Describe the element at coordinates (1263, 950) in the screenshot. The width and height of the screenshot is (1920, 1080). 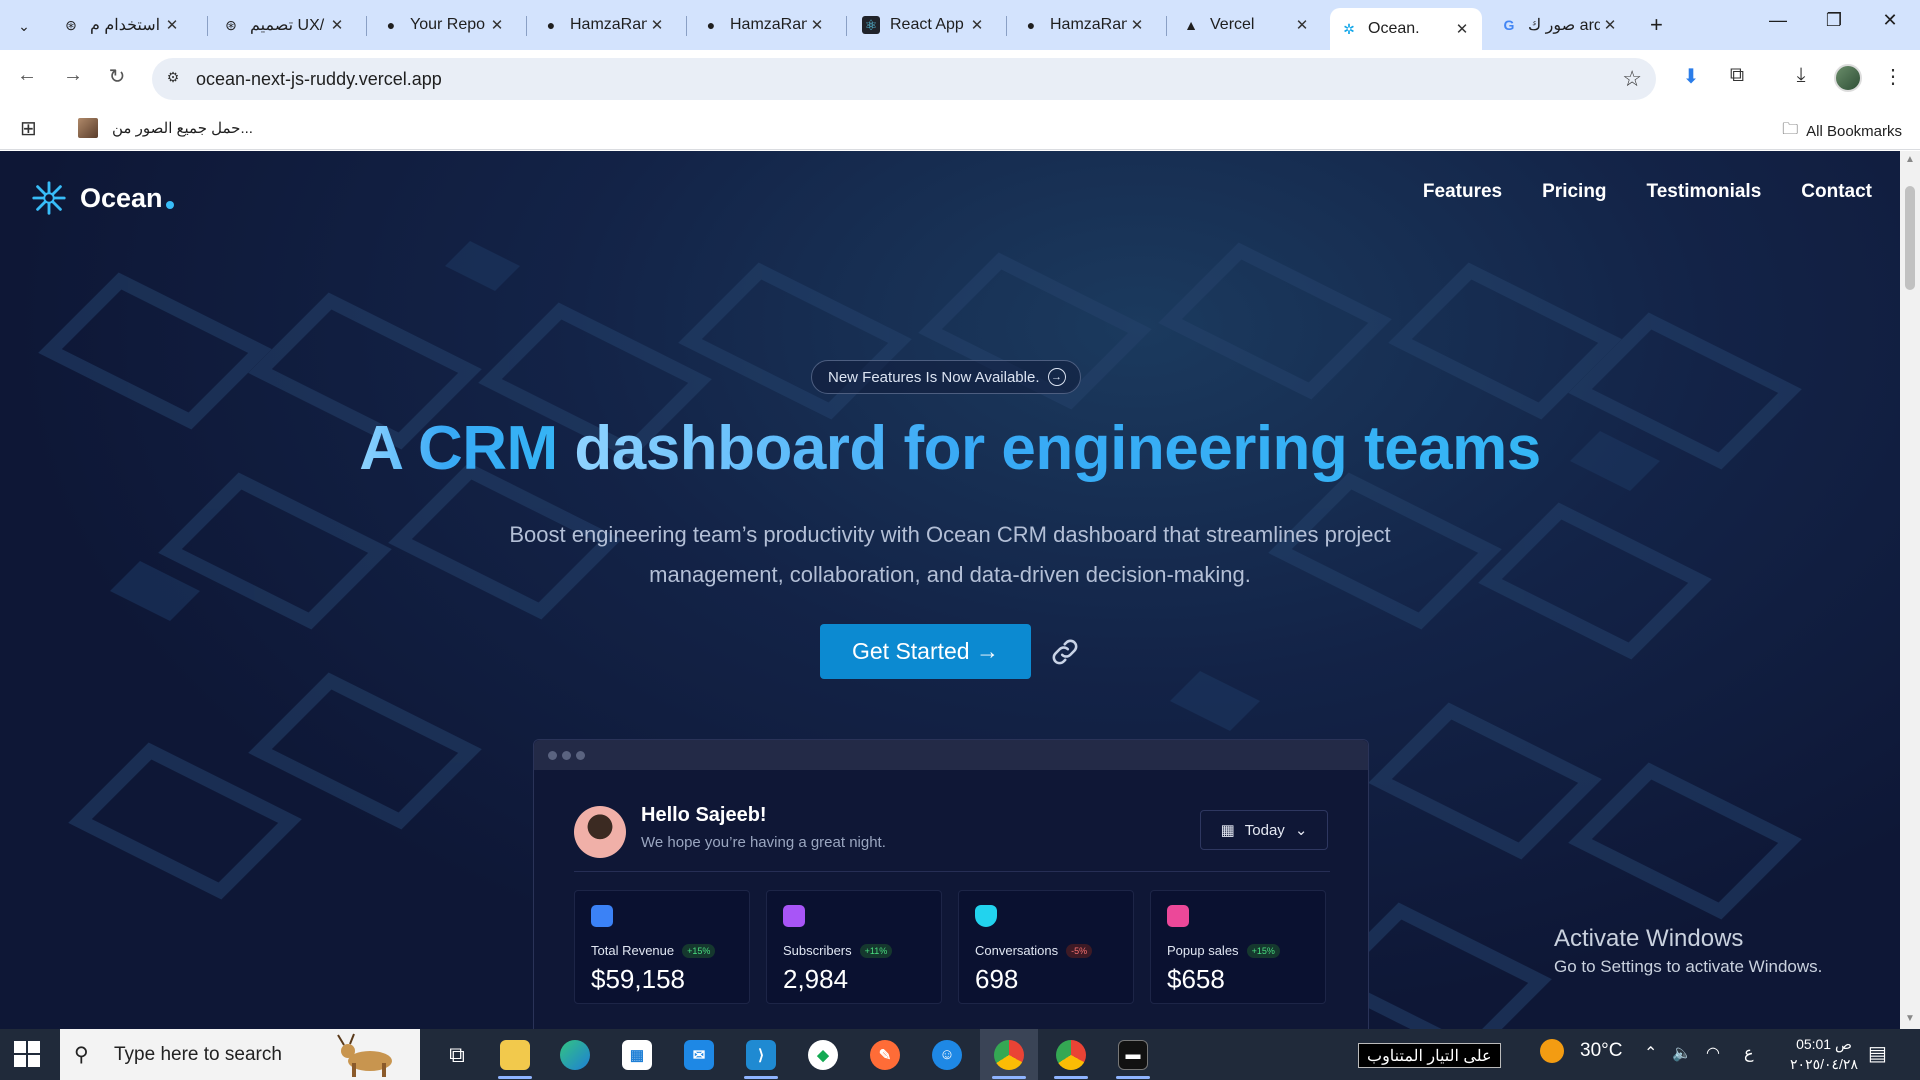
I see `stat-change-badge: +15%` at that location.